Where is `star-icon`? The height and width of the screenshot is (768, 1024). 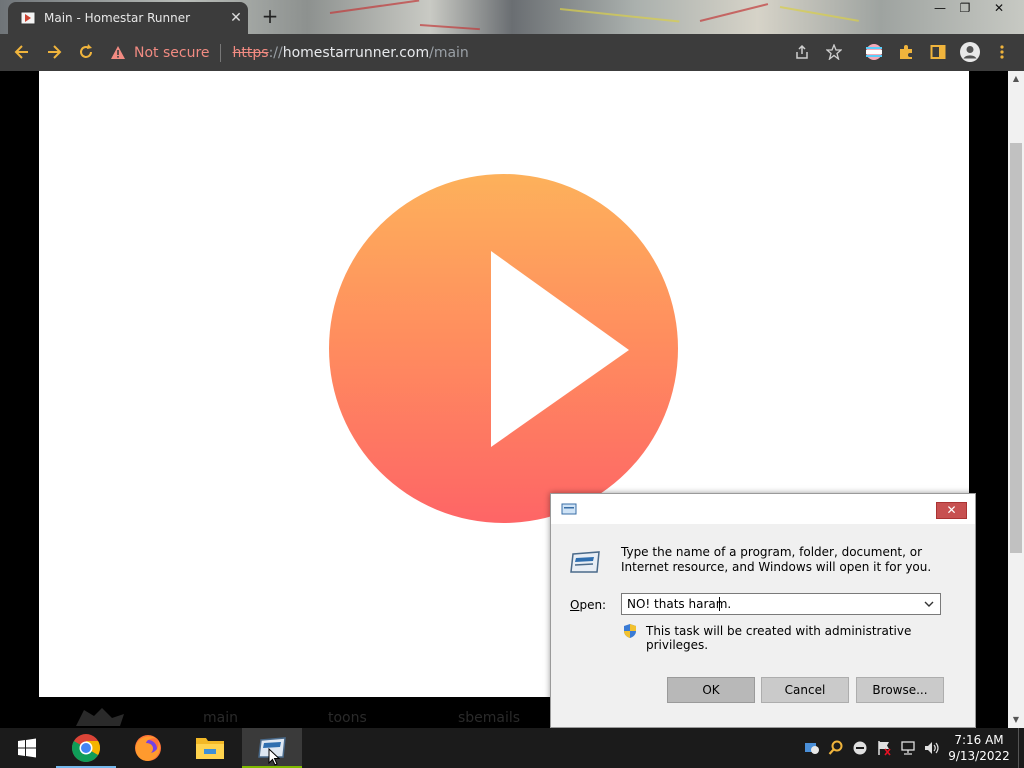 star-icon is located at coordinates (834, 52).